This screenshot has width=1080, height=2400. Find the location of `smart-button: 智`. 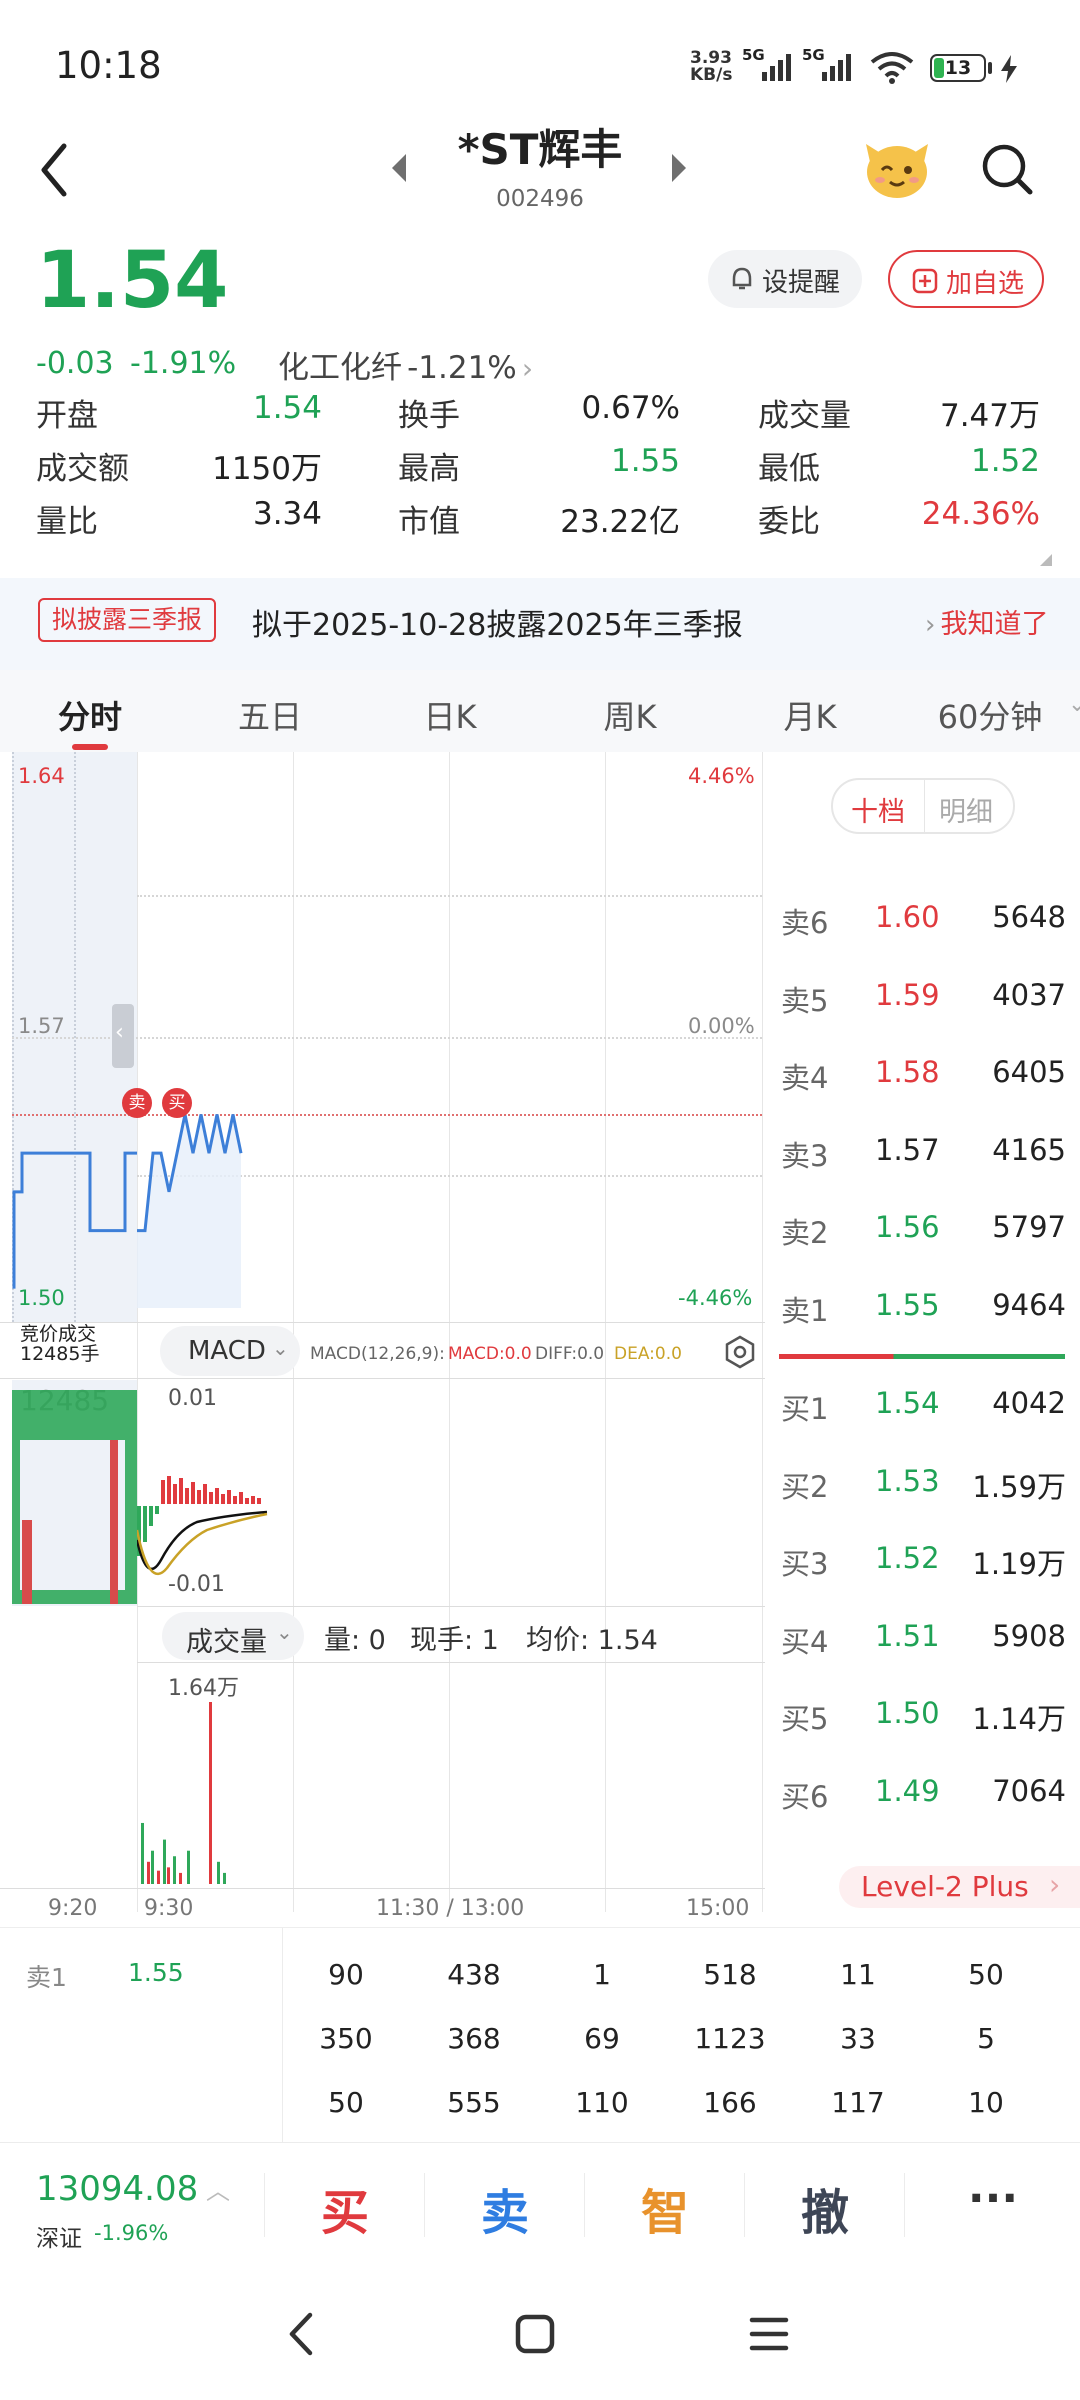

smart-button: 智 is located at coordinates (665, 2205).